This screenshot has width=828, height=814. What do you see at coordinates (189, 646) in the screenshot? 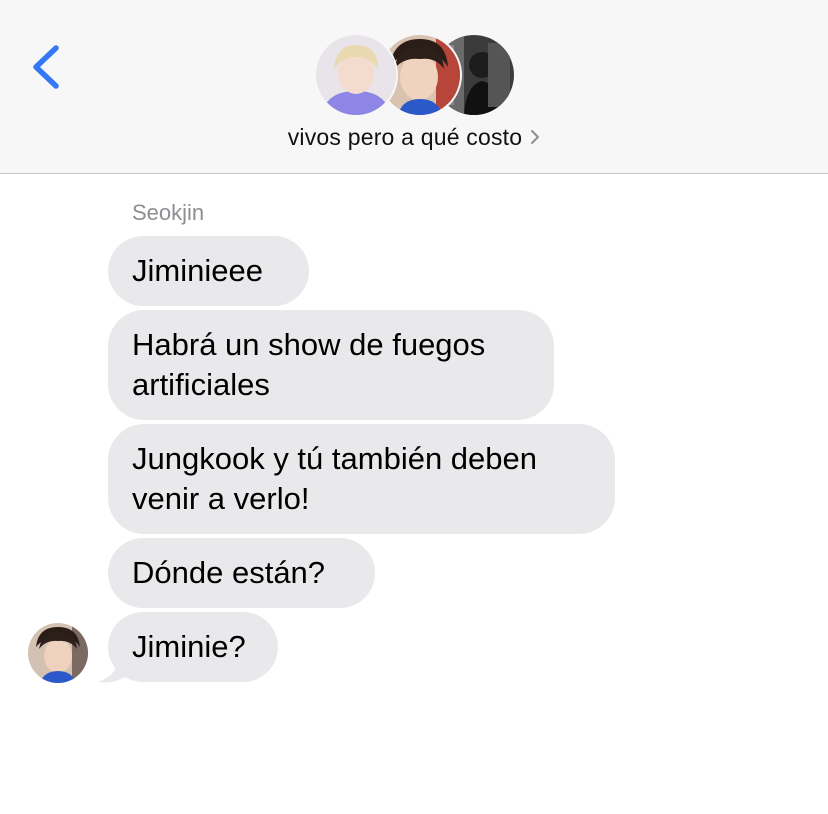
I see `message-line: Jiminie?` at bounding box center [189, 646].